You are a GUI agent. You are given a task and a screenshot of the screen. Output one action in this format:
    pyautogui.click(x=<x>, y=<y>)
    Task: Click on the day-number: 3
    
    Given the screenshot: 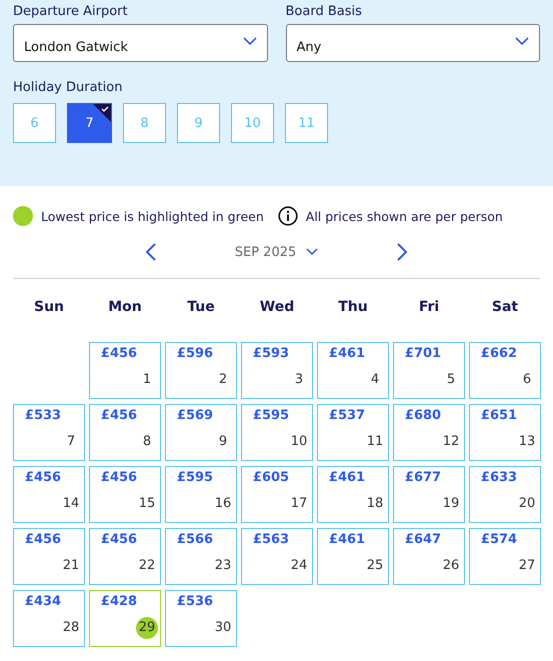 What is the action you would take?
    pyautogui.click(x=299, y=380)
    